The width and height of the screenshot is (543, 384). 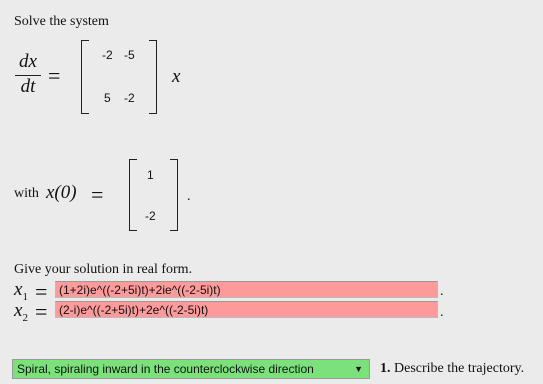 What do you see at coordinates (107, 98) in the screenshot?
I see `matrix-cell-r2c1: 5` at bounding box center [107, 98].